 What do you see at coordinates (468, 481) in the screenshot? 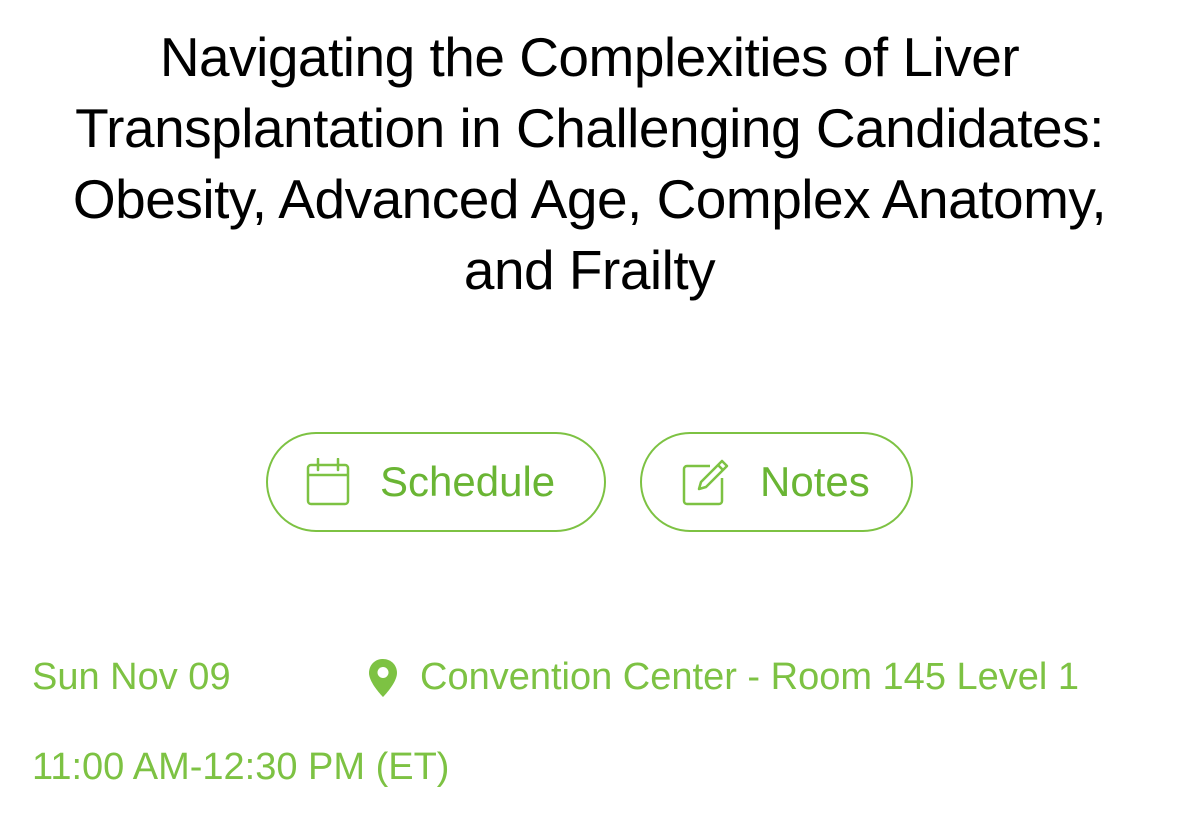
I see `schedule-button-label: Schedule` at bounding box center [468, 481].